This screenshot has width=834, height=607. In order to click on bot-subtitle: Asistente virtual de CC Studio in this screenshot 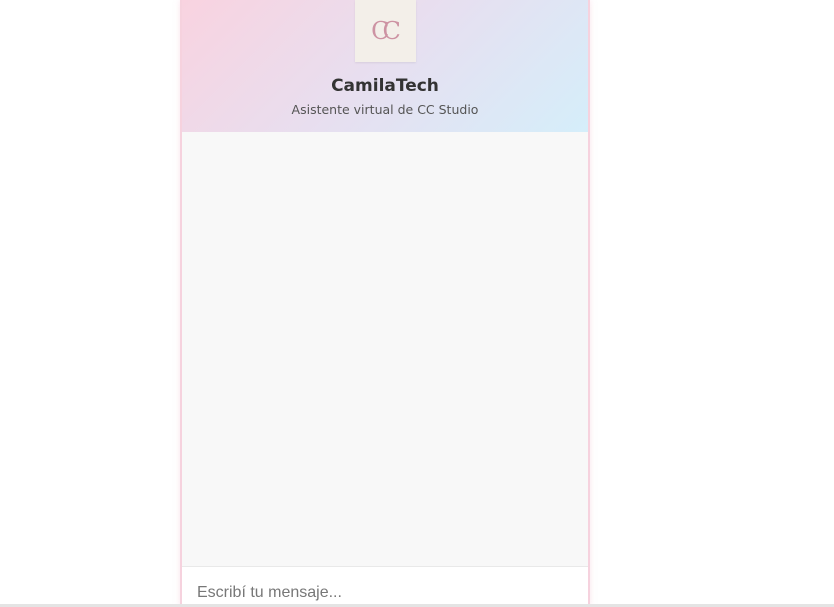, I will do `click(385, 109)`.